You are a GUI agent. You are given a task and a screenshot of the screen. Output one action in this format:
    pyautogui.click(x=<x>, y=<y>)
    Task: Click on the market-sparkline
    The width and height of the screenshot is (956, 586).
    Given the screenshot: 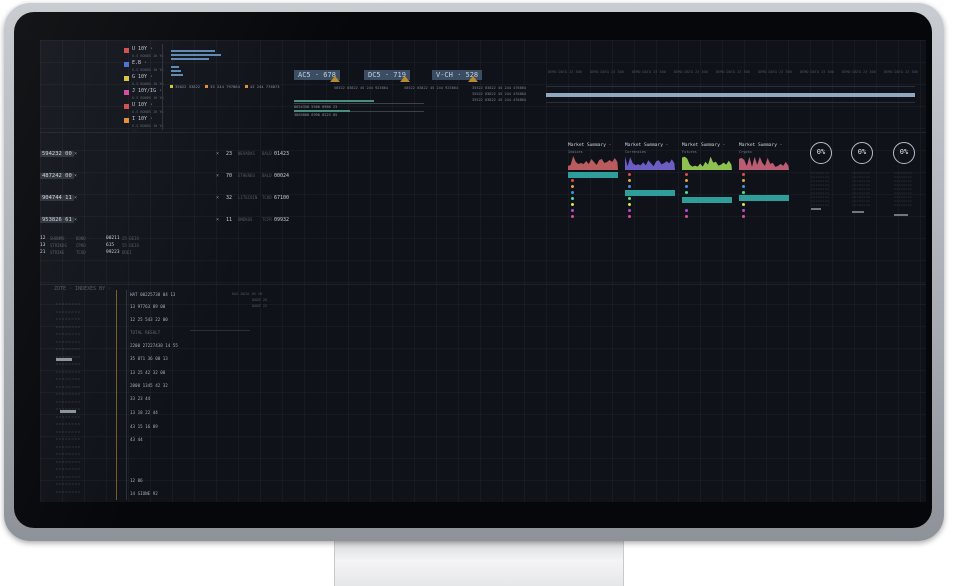 What is the action you would take?
    pyautogui.click(x=707, y=163)
    